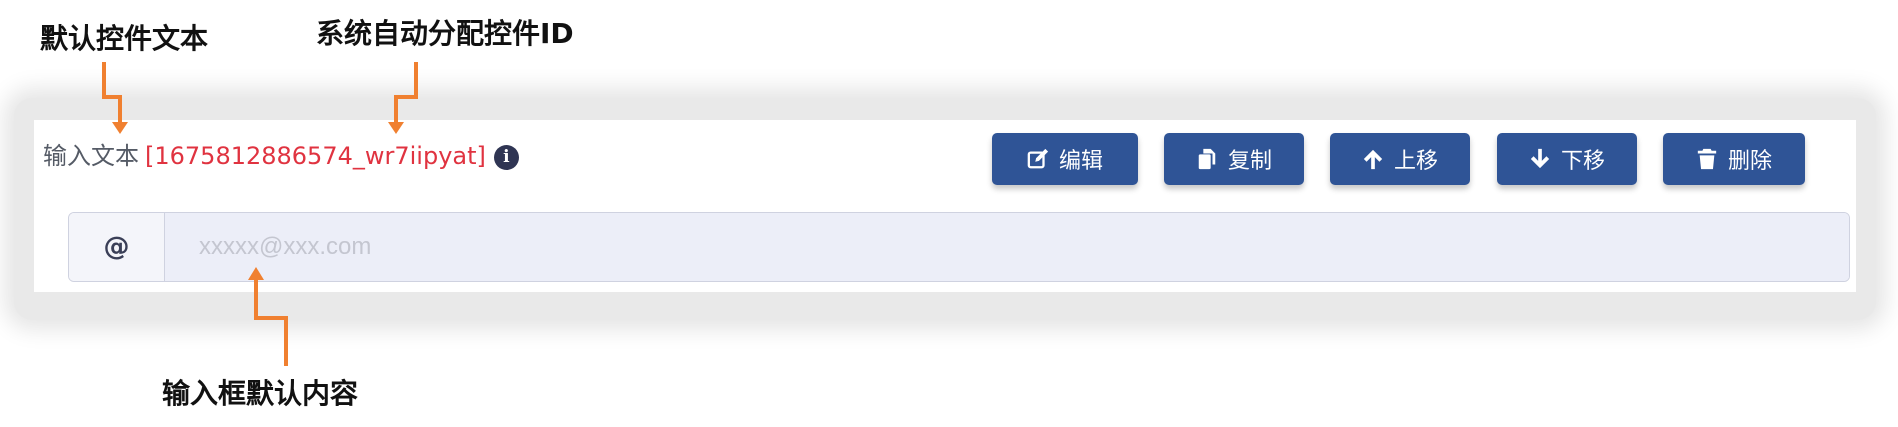 The image size is (1898, 427). I want to click on info-circle-icon: i, so click(506, 157).